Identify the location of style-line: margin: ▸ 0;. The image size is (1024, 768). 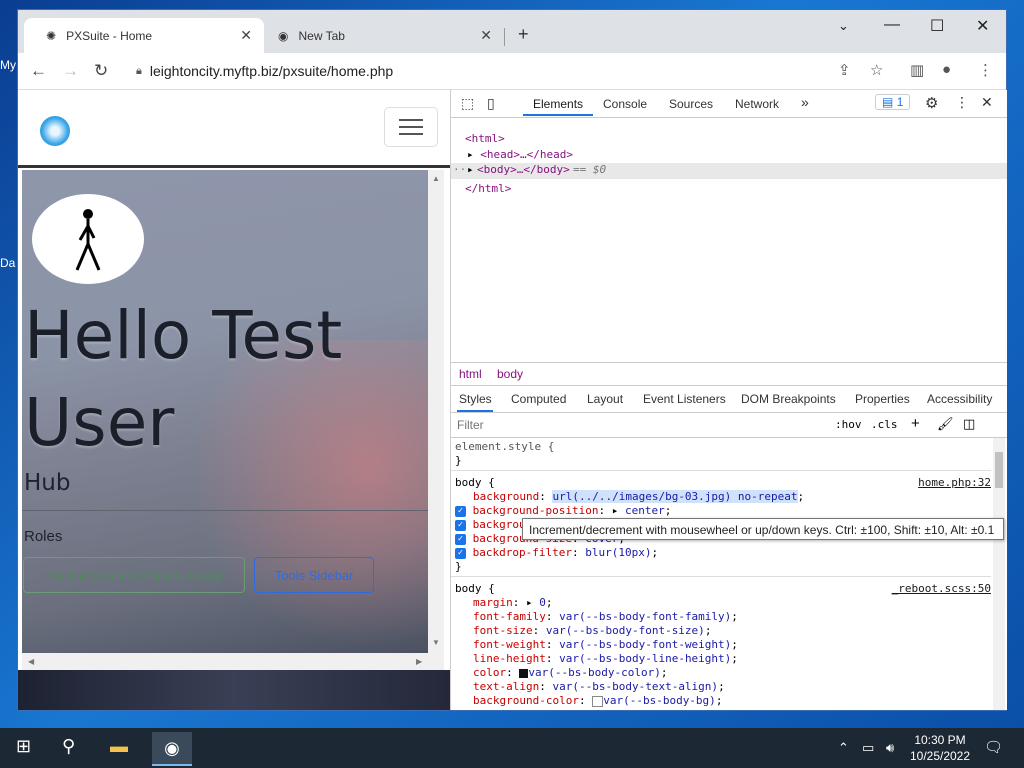
(513, 602).